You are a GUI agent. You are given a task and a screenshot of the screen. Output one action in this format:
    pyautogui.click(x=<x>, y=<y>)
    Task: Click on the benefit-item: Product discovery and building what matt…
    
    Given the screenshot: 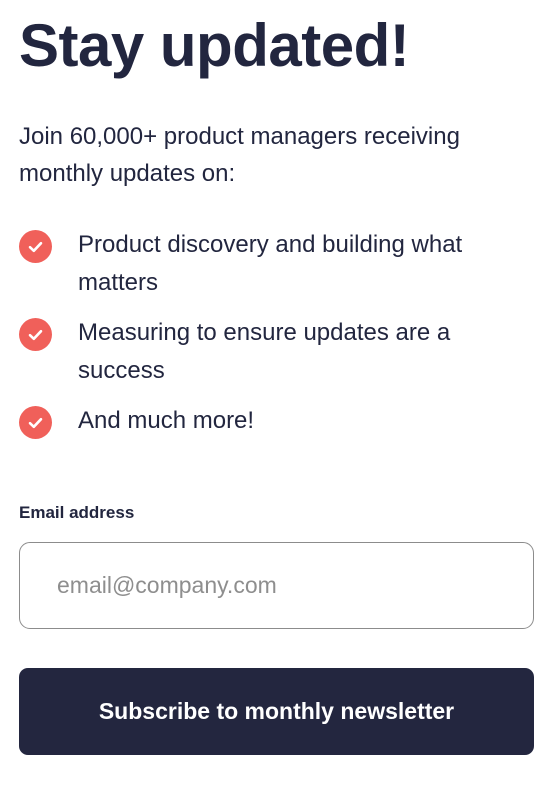 What is the action you would take?
    pyautogui.click(x=276, y=264)
    